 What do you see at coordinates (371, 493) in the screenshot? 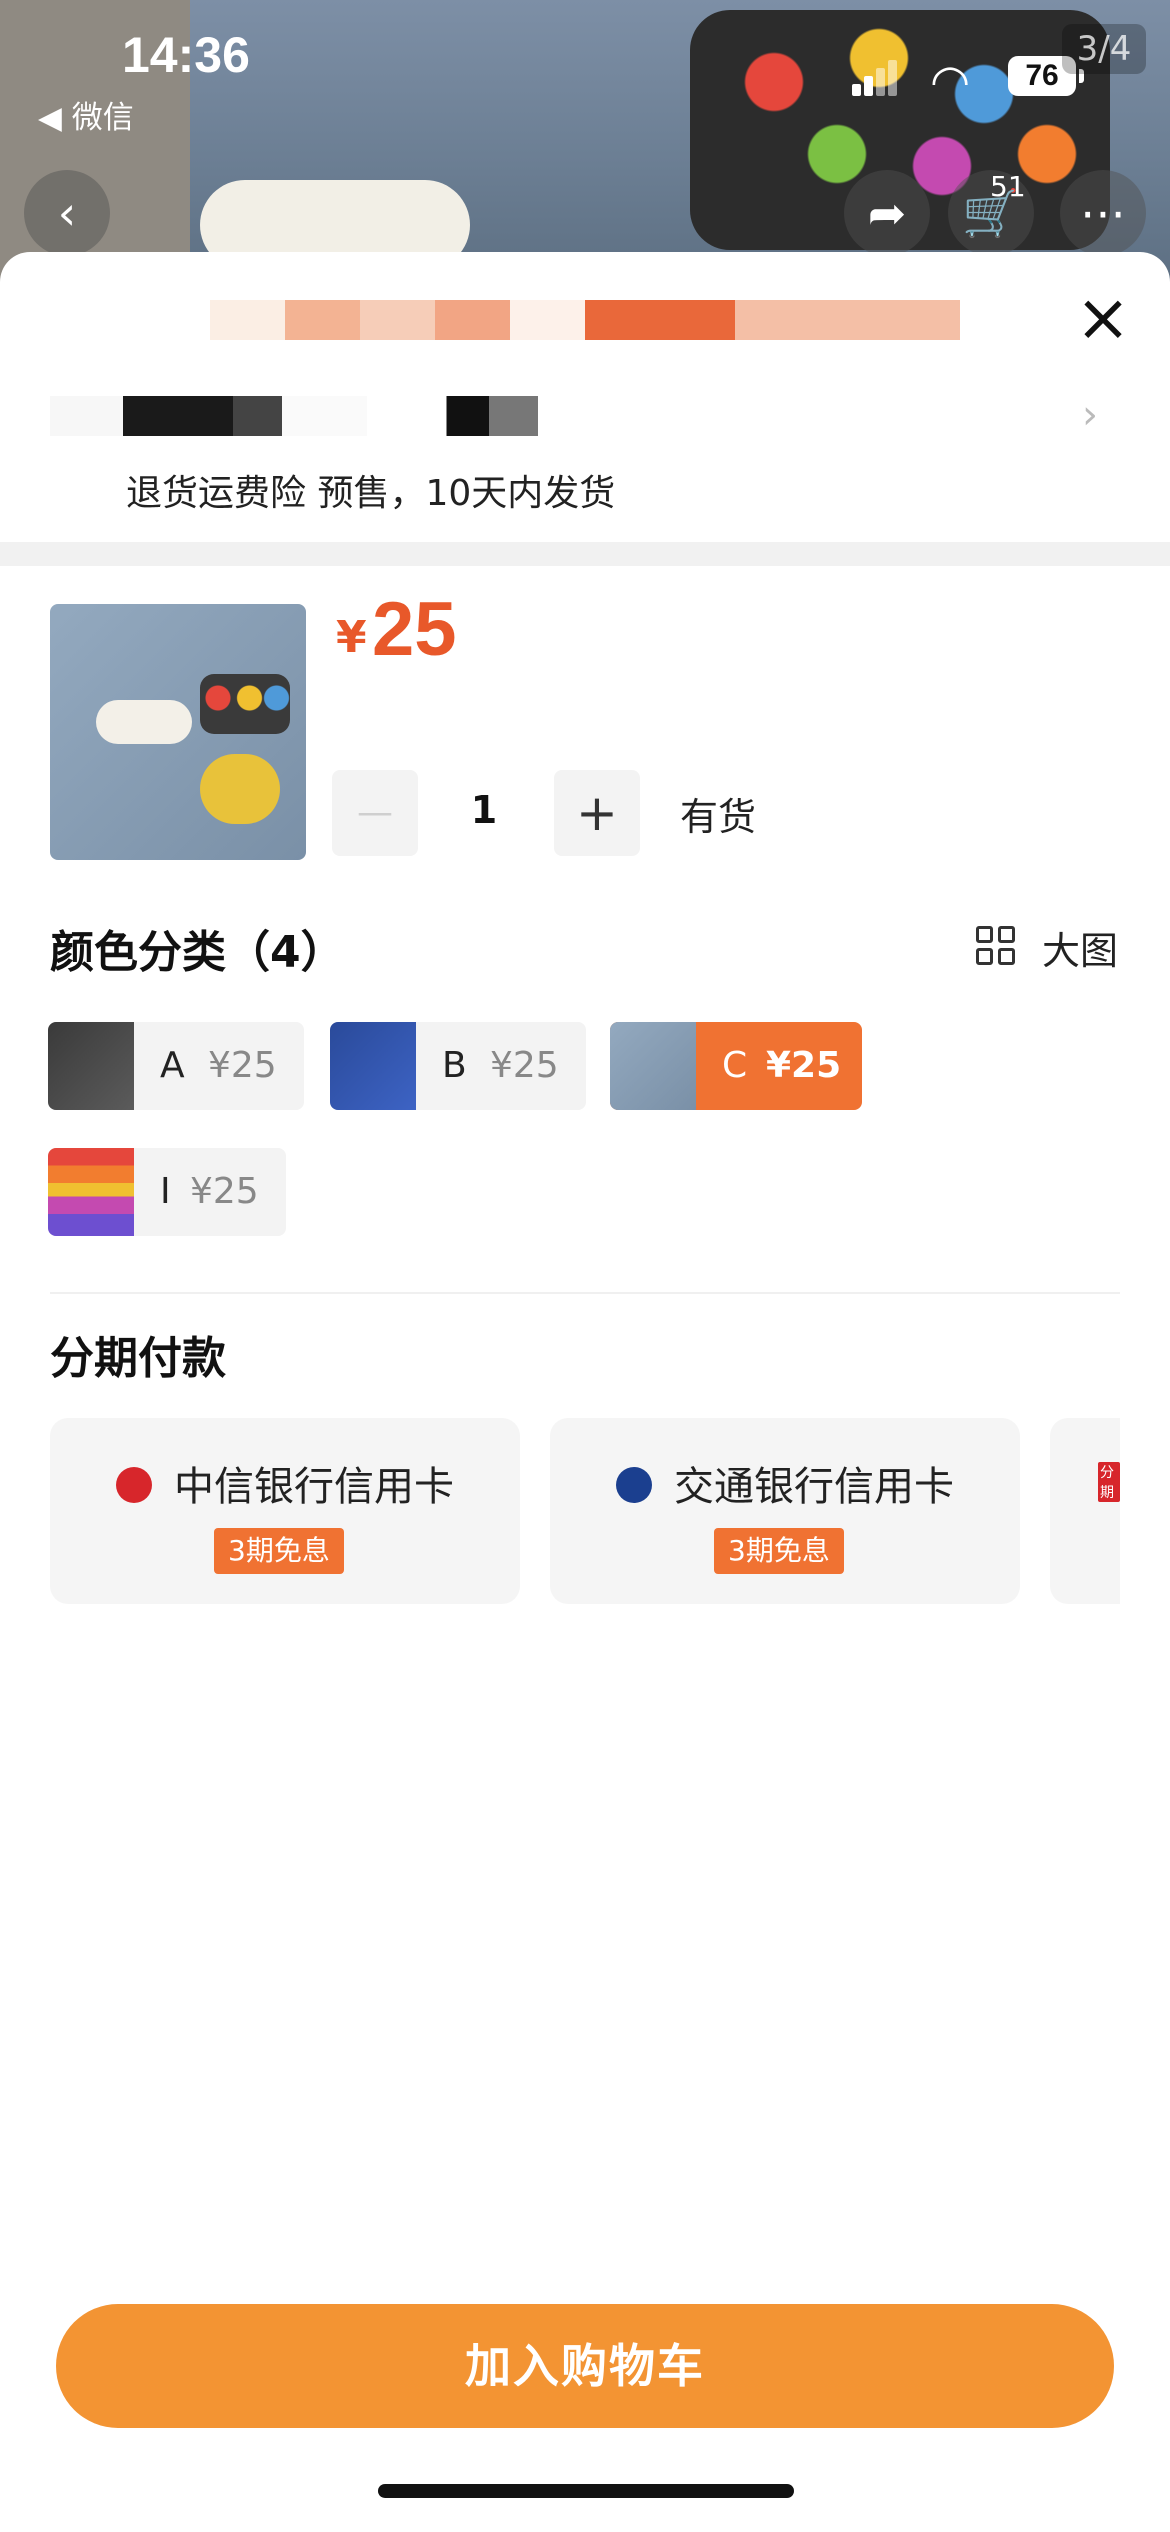
I see `service-info-text: 退货运费险 预售，10天内发货` at bounding box center [371, 493].